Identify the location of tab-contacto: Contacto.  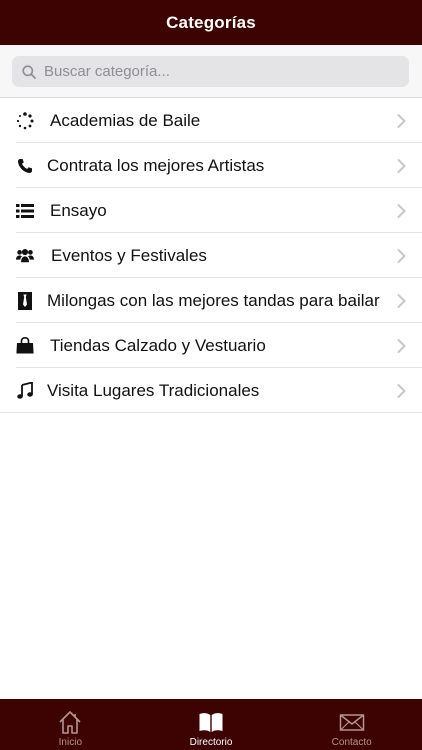
(351, 724).